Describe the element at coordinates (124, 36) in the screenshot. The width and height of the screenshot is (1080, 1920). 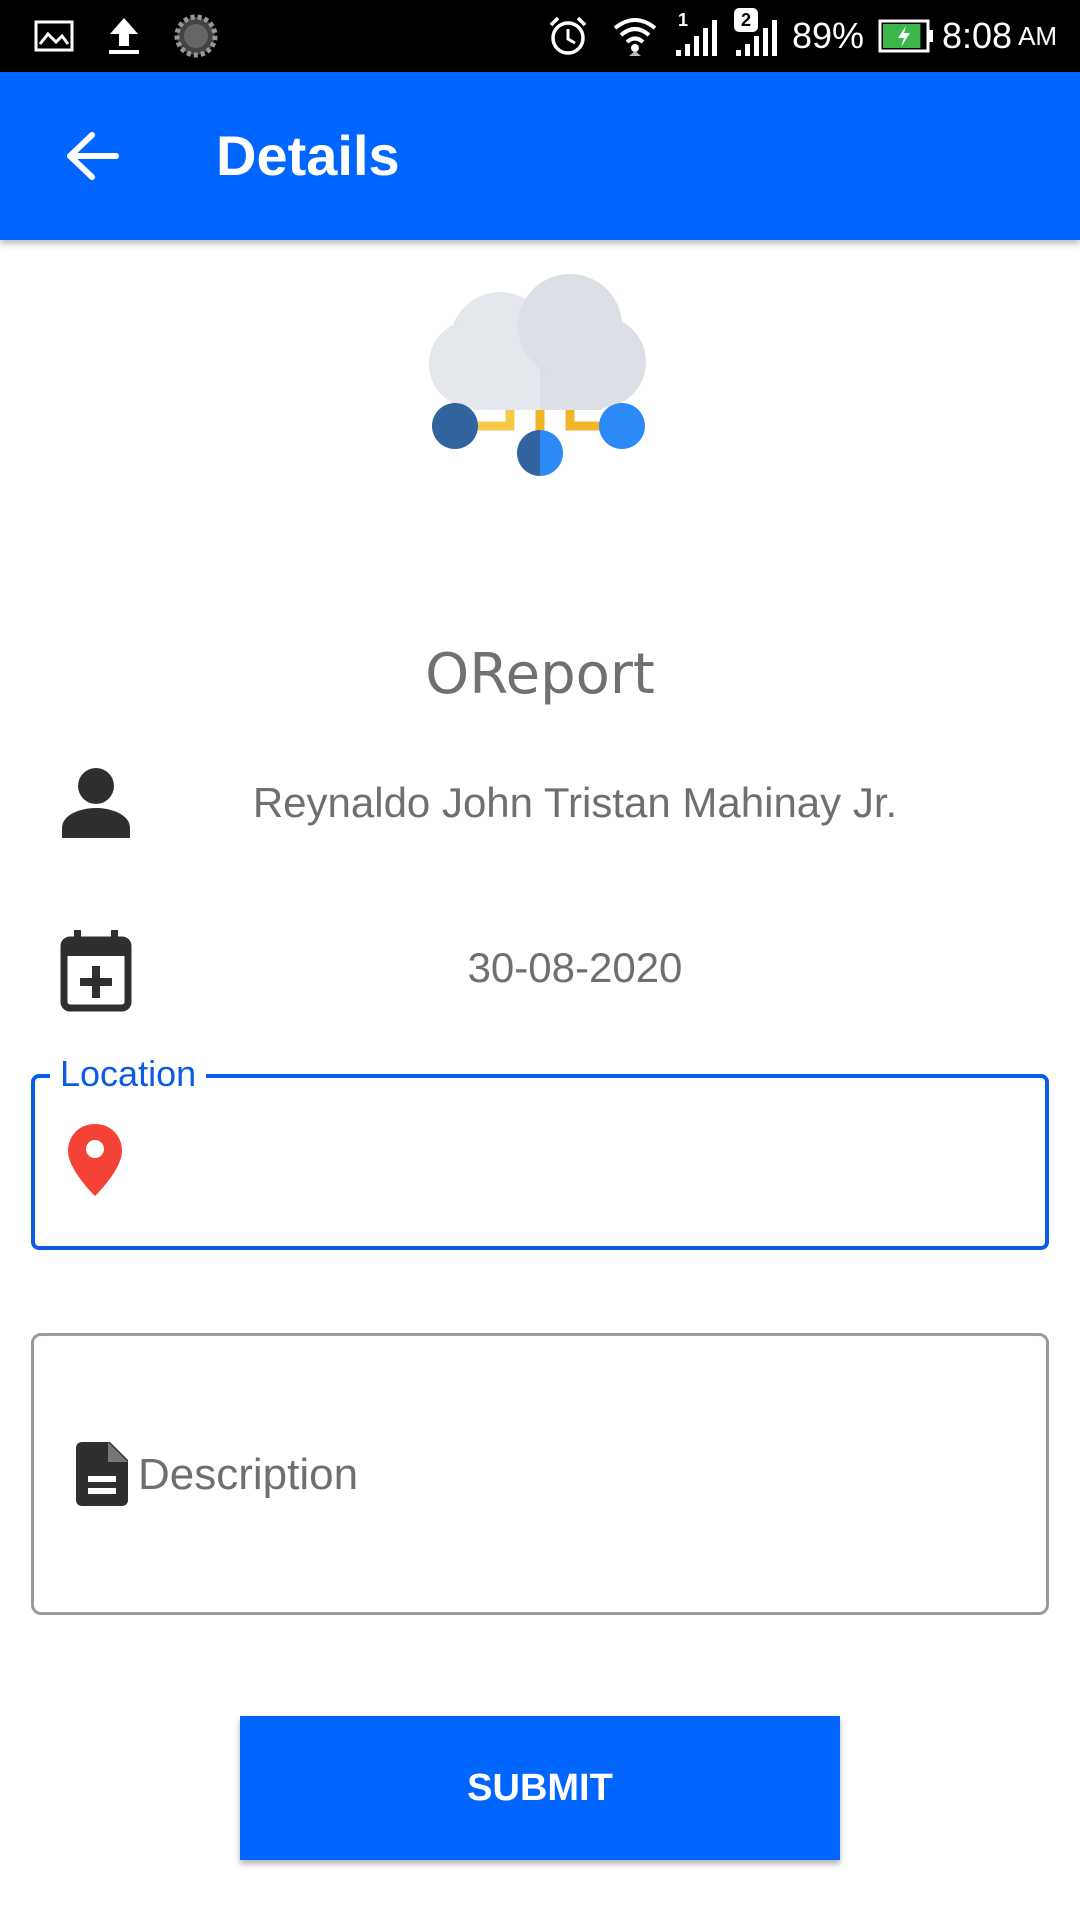
I see `upload-icon` at that location.